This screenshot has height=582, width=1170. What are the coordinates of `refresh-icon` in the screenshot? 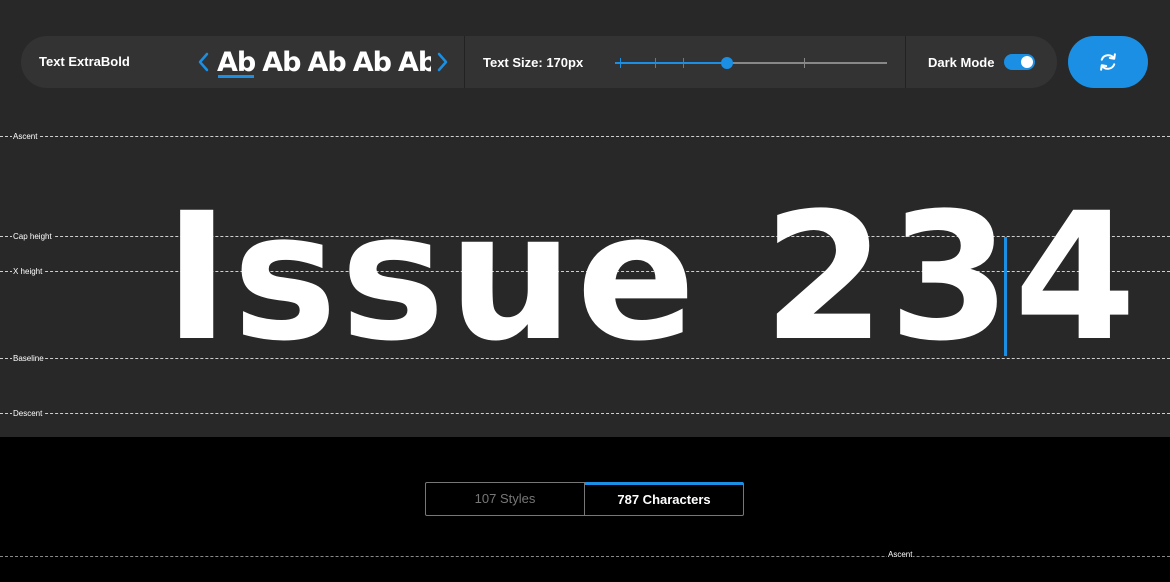 It's located at (1108, 62).